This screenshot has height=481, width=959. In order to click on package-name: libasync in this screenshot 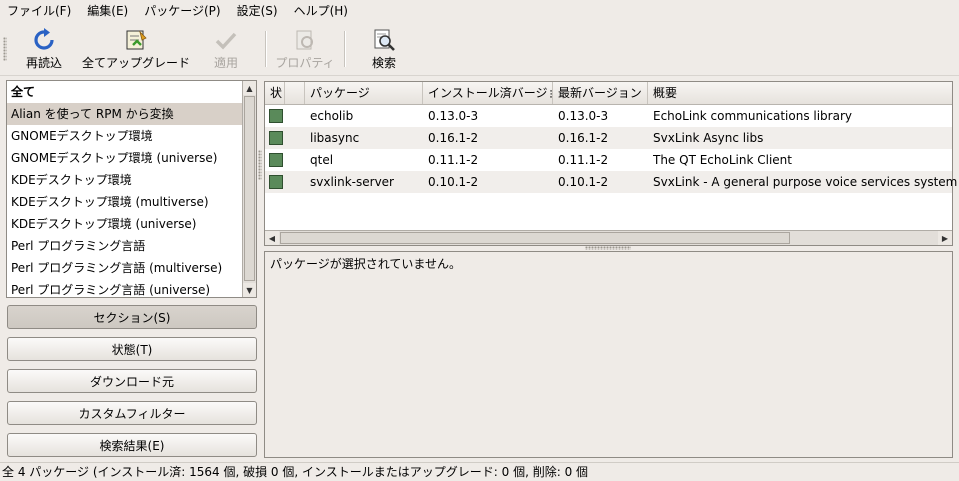, I will do `click(335, 138)`.